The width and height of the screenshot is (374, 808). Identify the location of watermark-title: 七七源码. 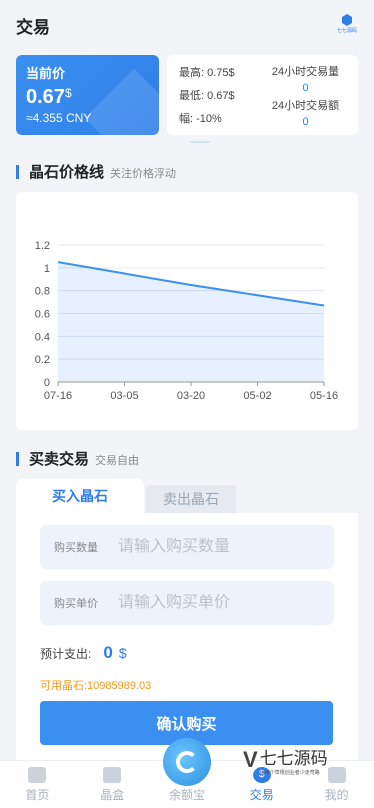
(293, 759).